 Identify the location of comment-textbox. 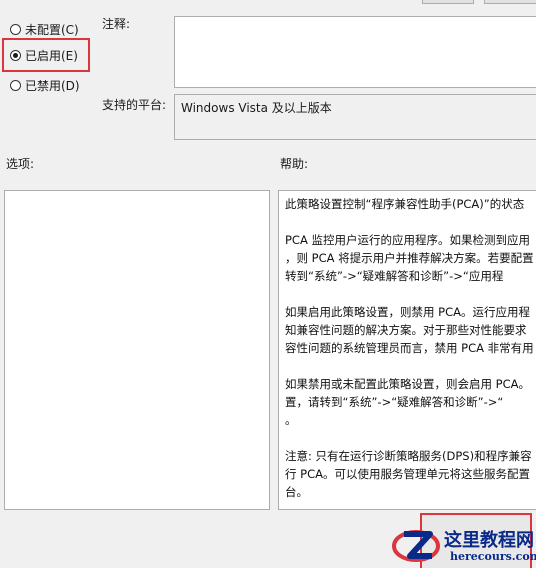
(355, 52).